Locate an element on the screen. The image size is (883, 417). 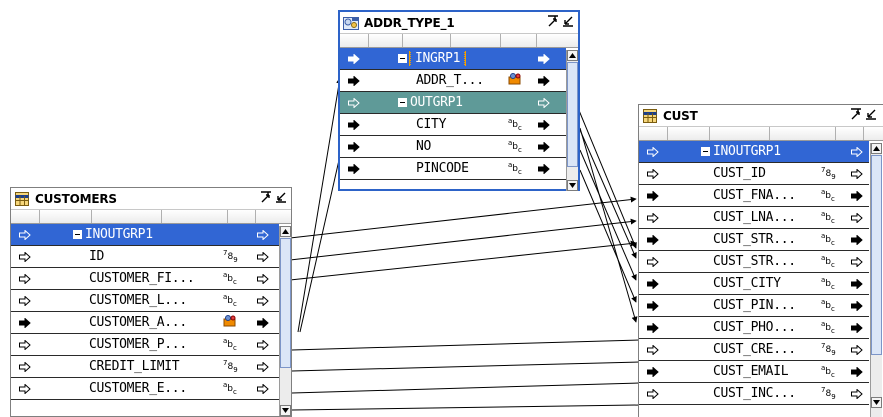
attribute-row: CUST_CITY abc is located at coordinates (754, 284).